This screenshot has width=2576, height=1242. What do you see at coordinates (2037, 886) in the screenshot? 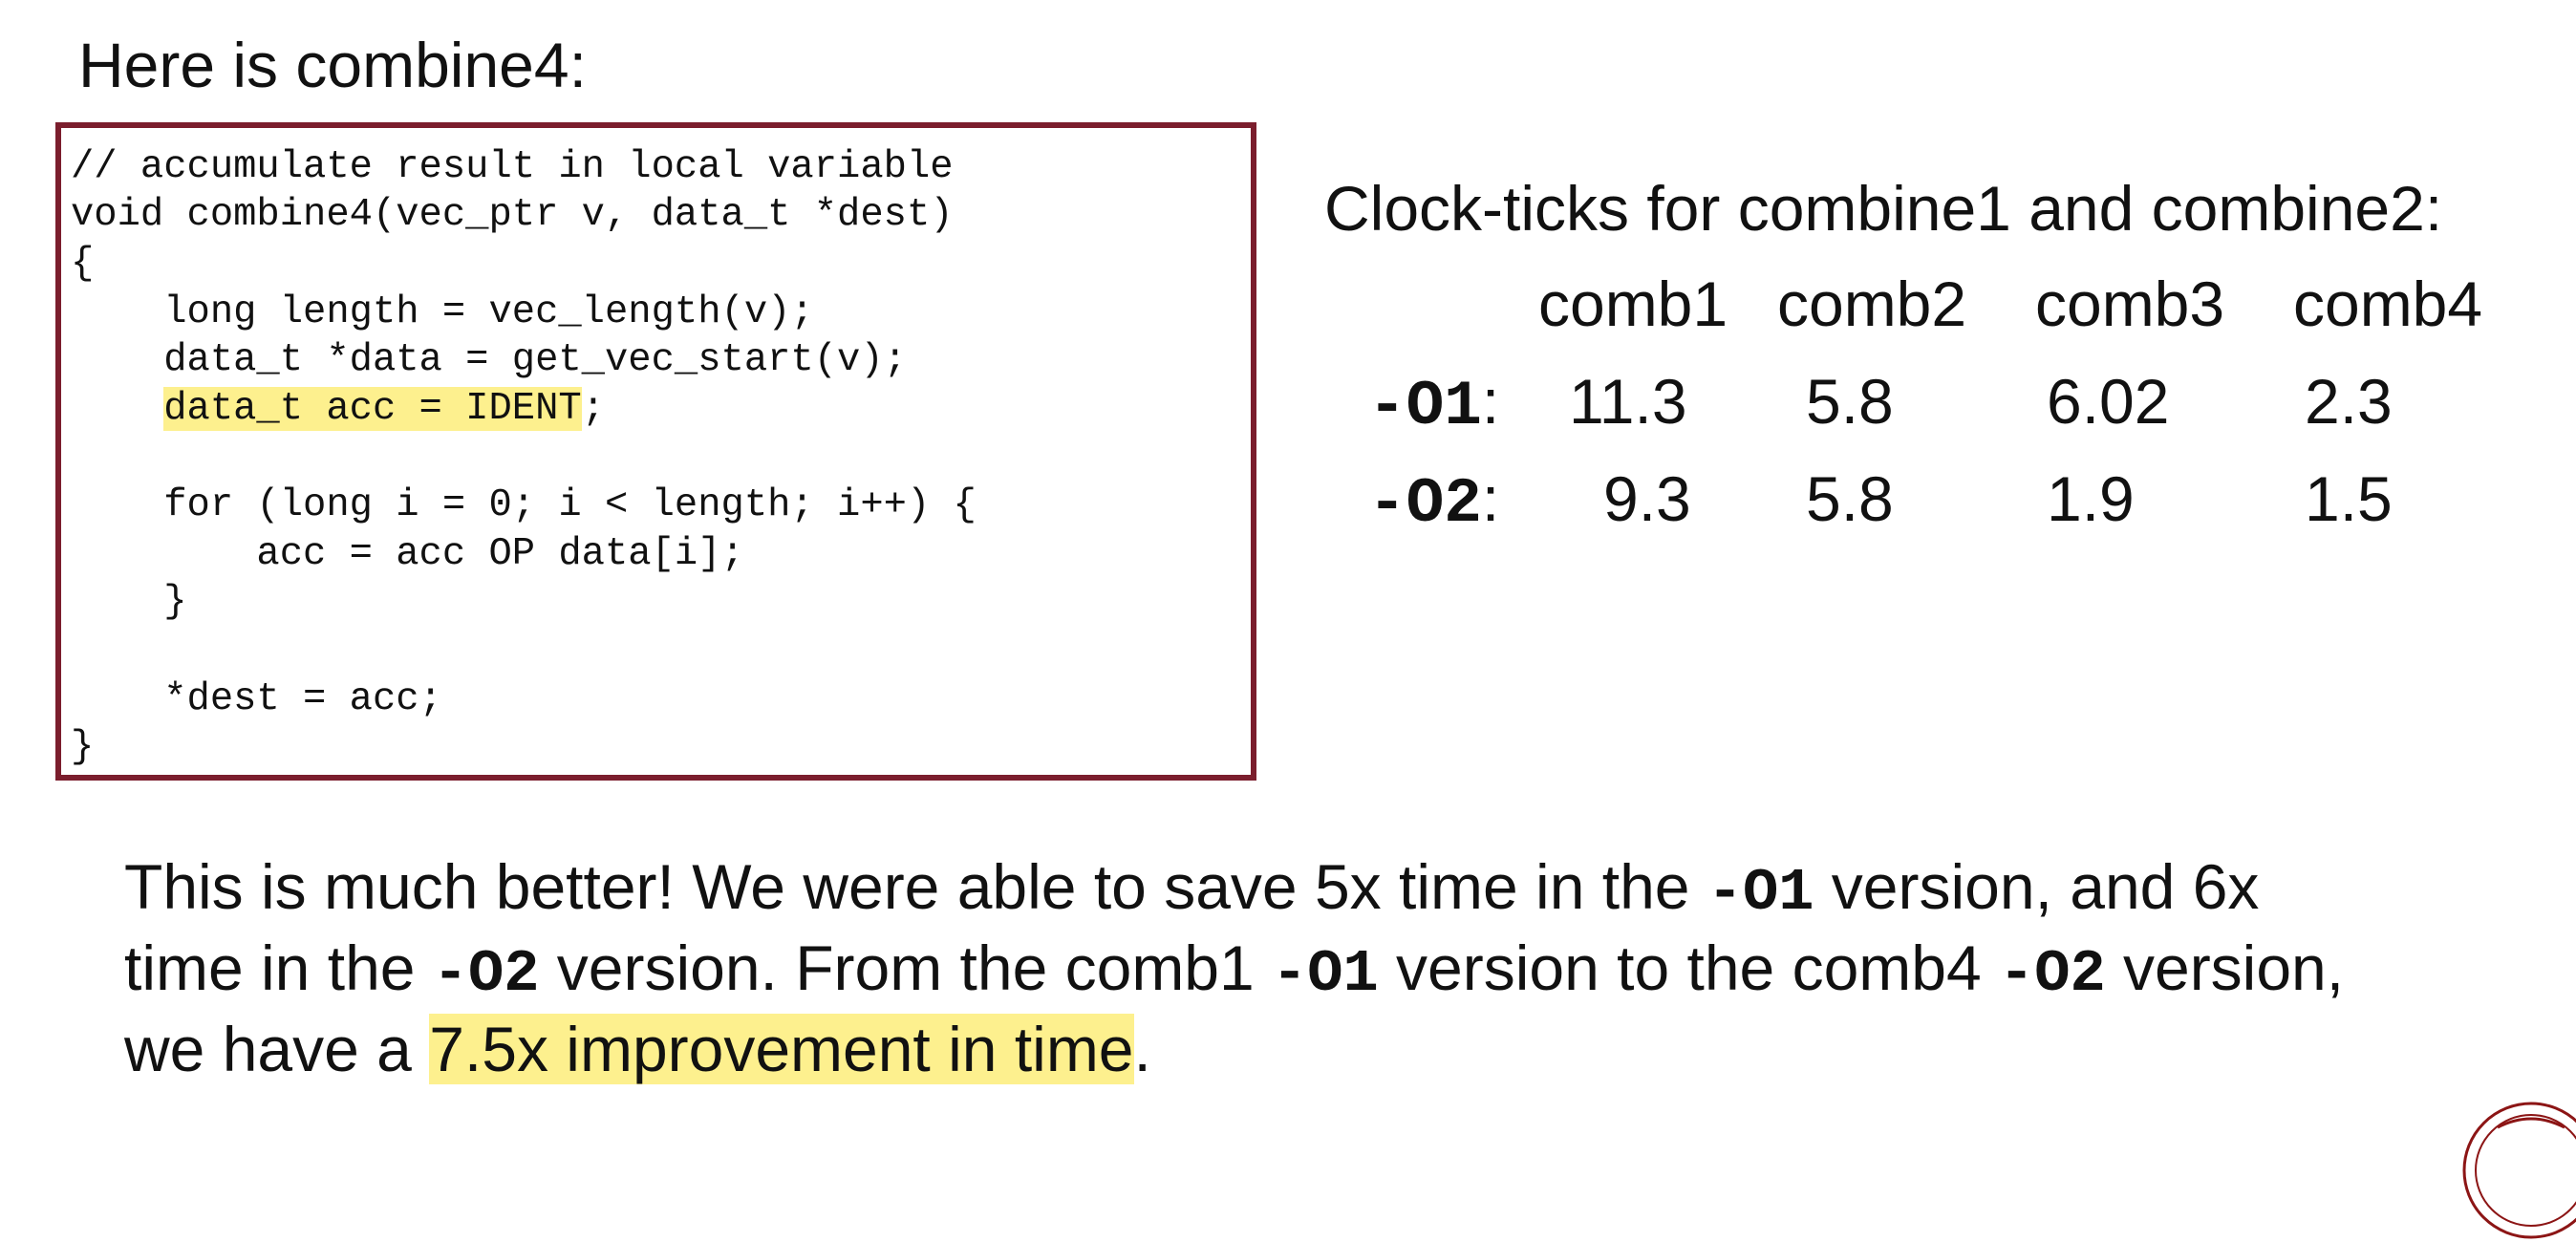
I see `paragraph-text: version, and 6x` at bounding box center [2037, 886].